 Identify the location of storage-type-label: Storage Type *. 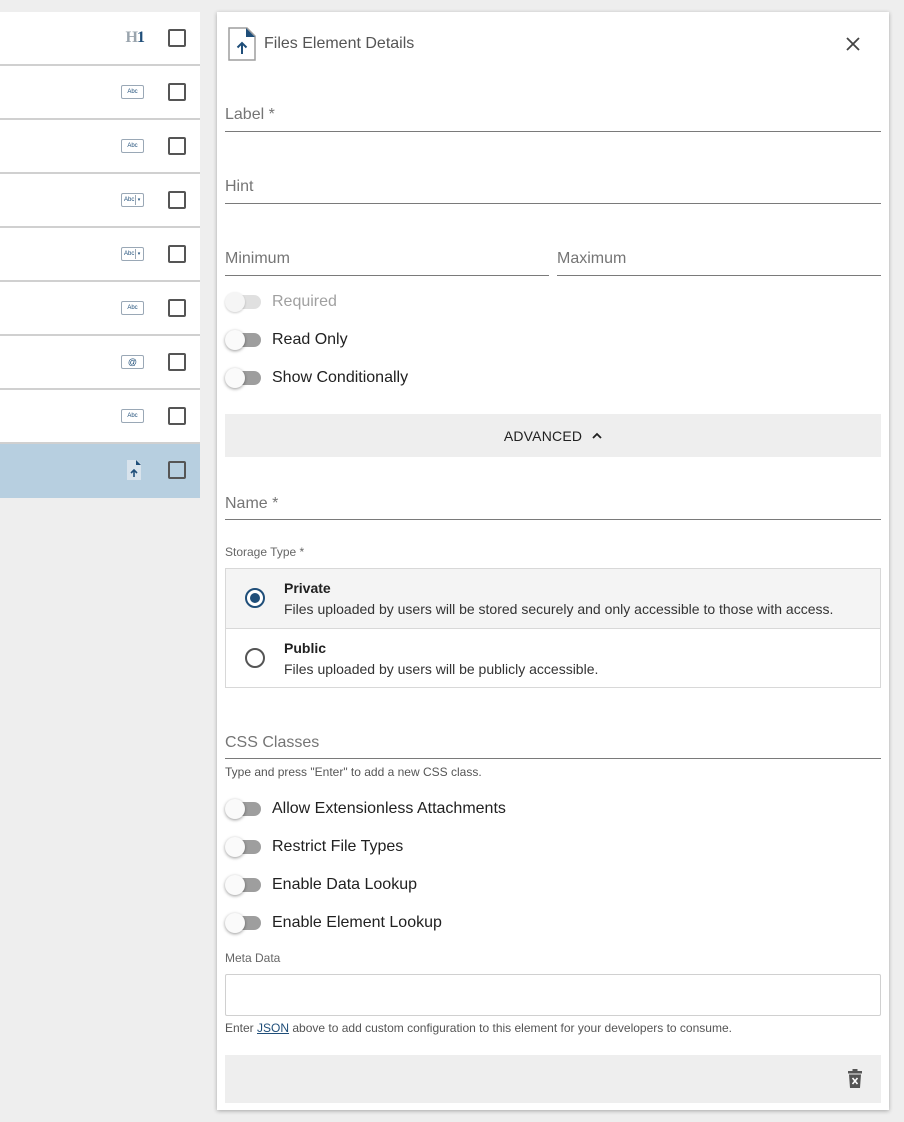
(265, 552).